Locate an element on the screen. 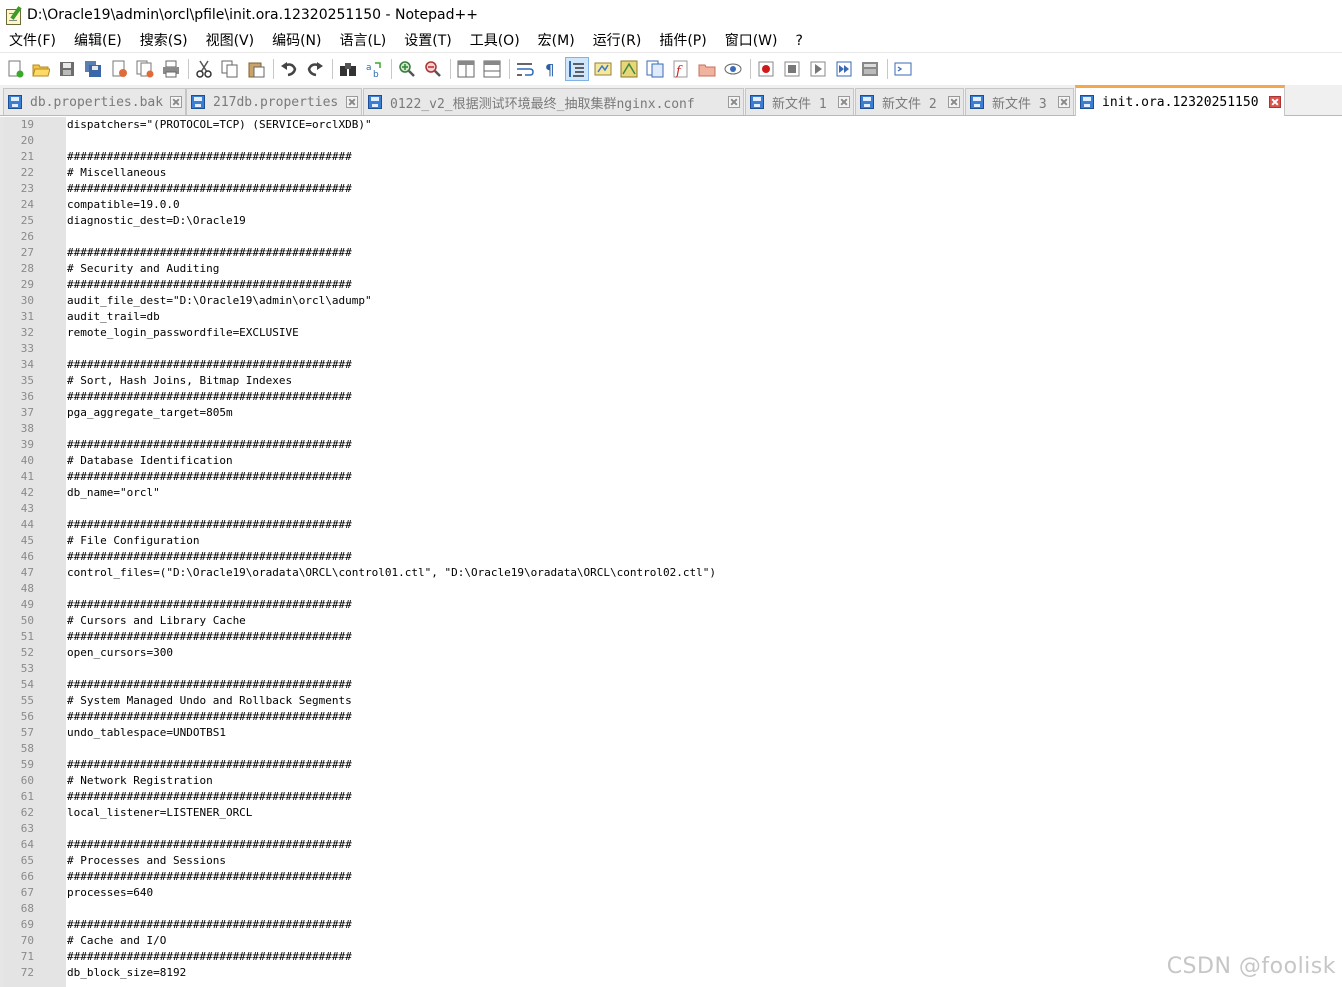  play-macro-icon is located at coordinates (818, 69).